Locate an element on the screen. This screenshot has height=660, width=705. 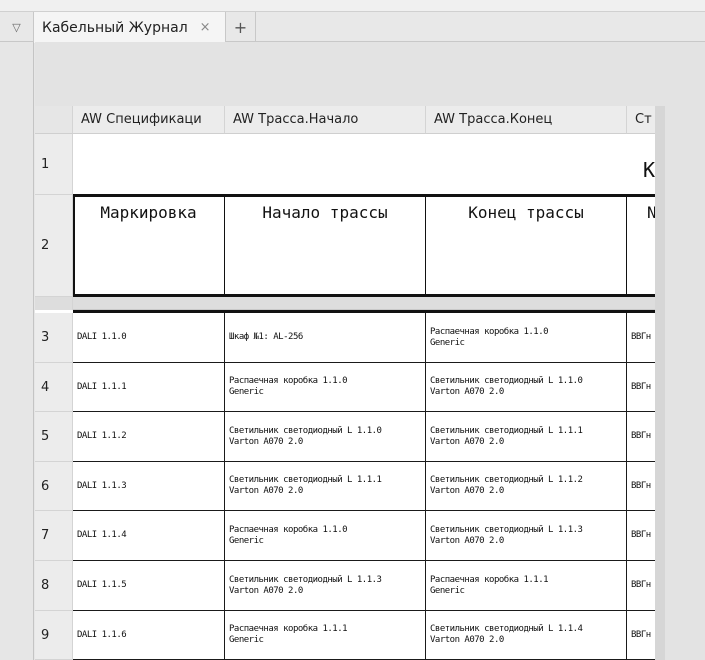
cell-marking: DALI 1.1.1 is located at coordinates (149, 387).